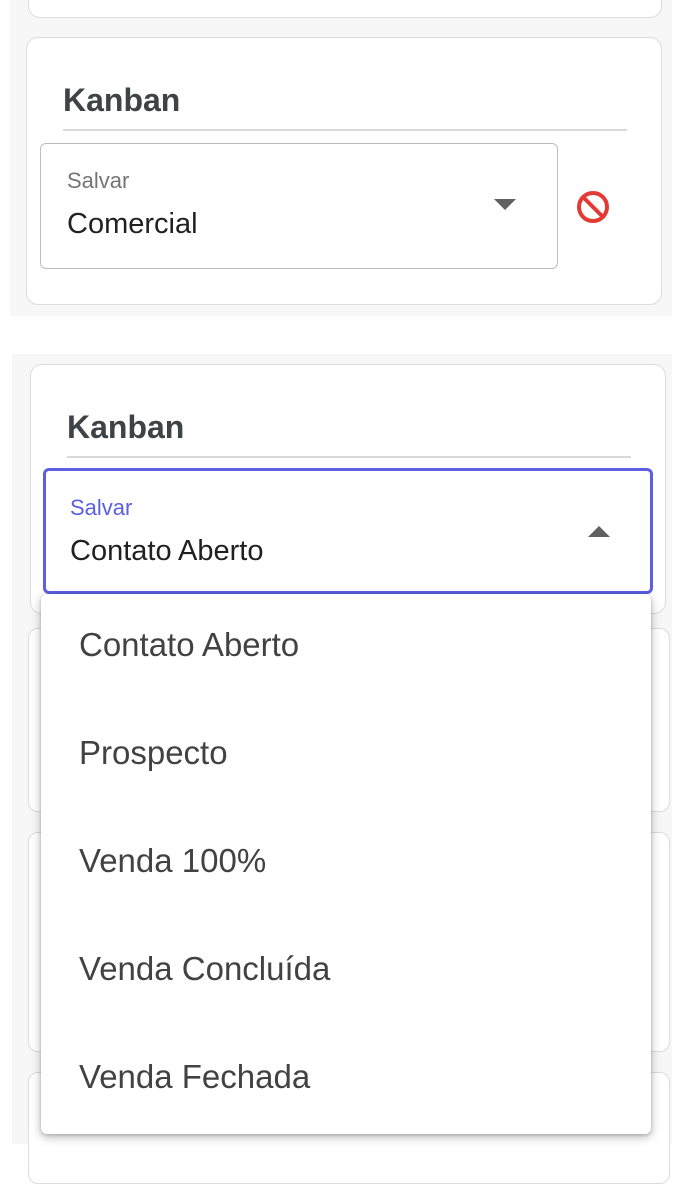 This screenshot has width=692, height=1184. What do you see at coordinates (132, 224) in the screenshot?
I see `select-value: Comercial` at bounding box center [132, 224].